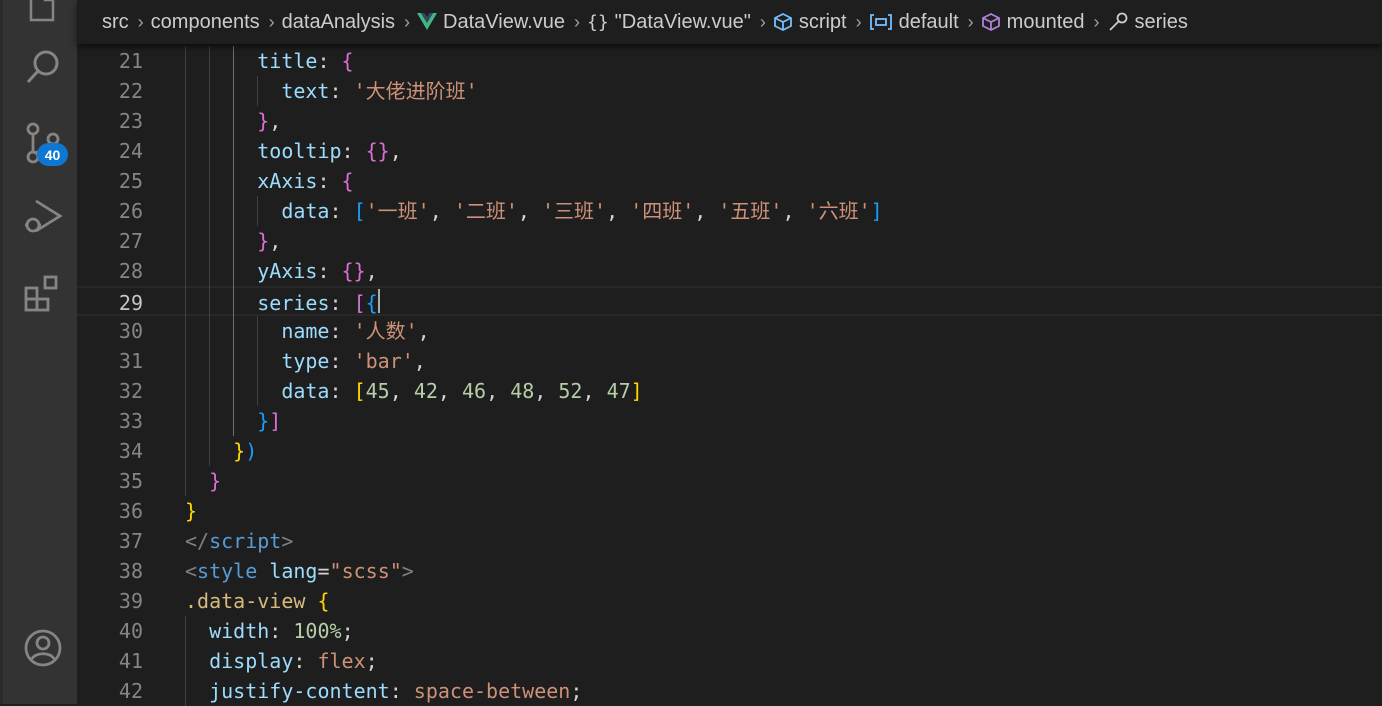  Describe the element at coordinates (299, 691) in the screenshot. I see `code-token: justify-content` at that location.